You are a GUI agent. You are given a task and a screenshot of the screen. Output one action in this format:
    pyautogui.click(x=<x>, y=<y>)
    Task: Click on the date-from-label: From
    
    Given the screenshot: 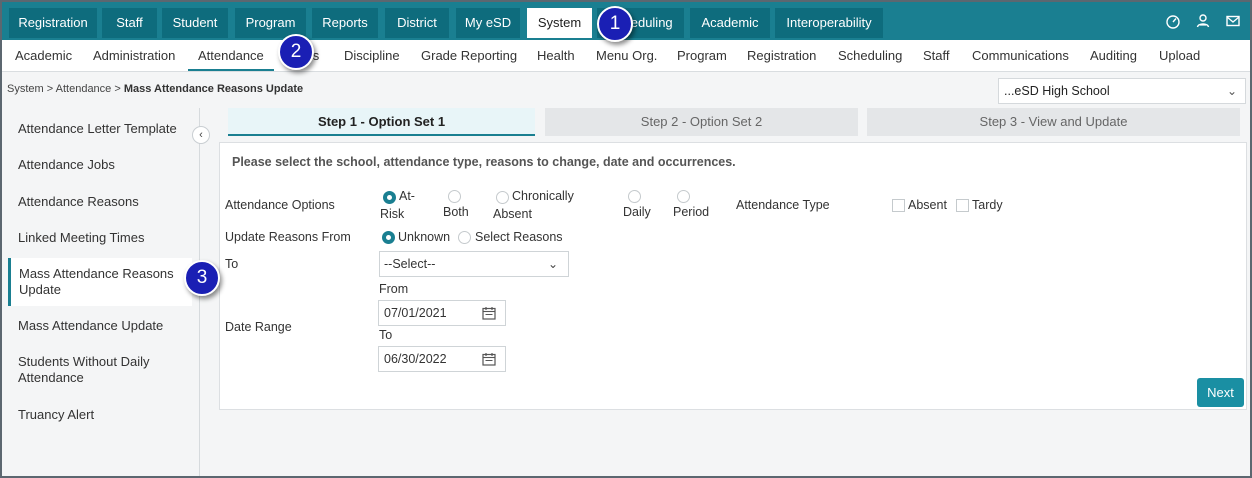 What is the action you would take?
    pyautogui.click(x=394, y=289)
    